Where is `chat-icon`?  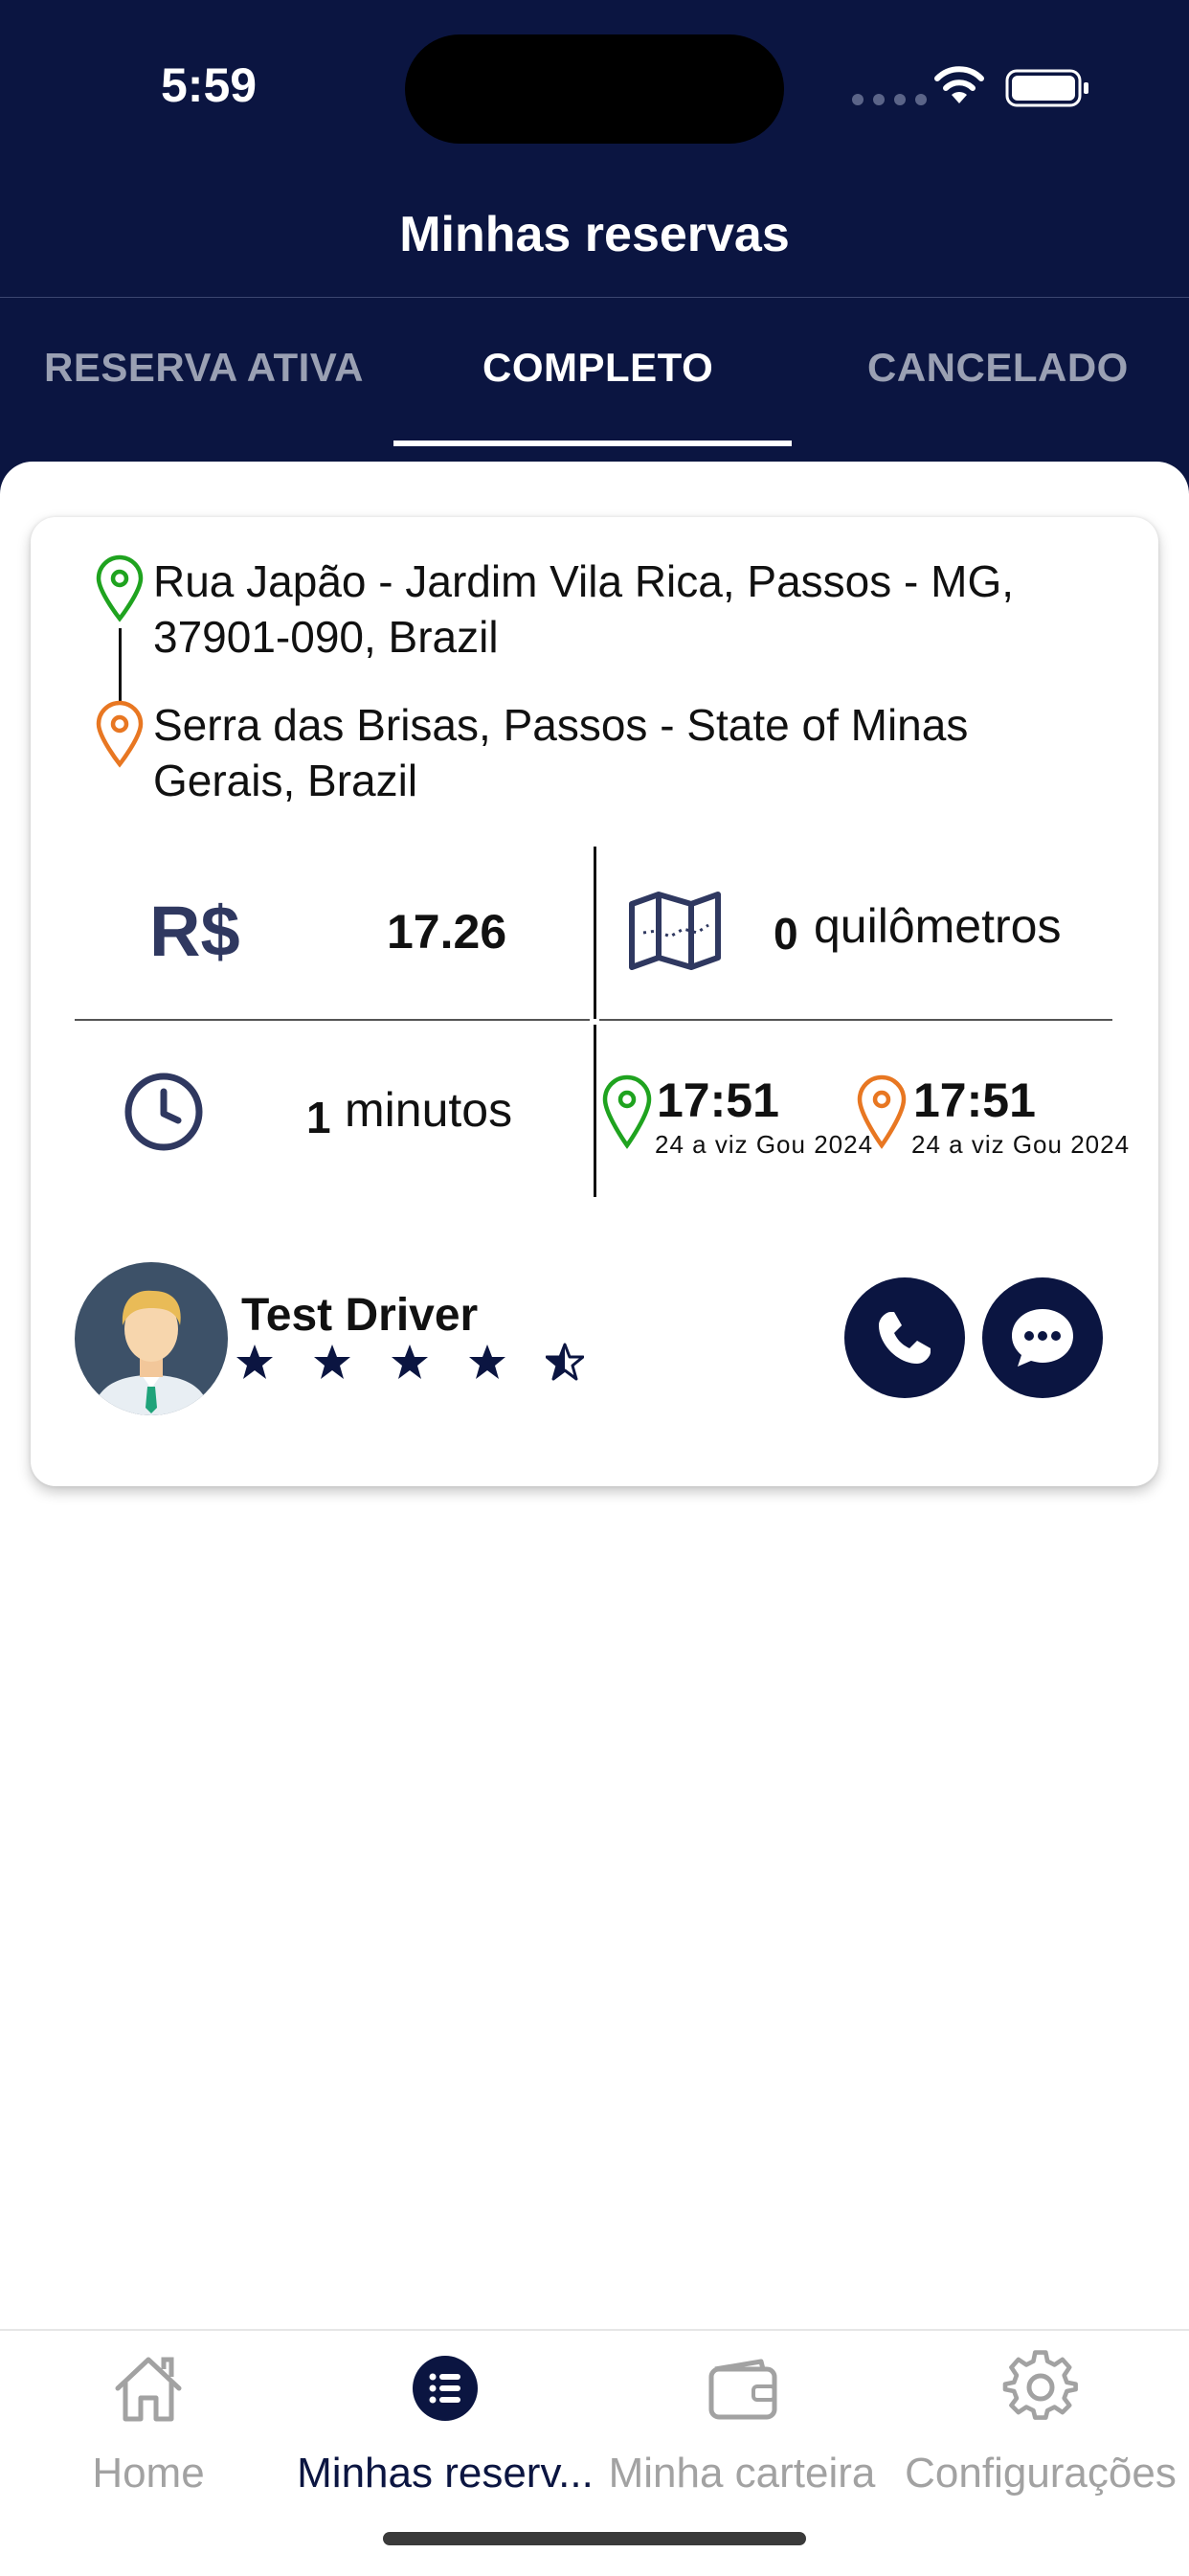
chat-icon is located at coordinates (1042, 1338).